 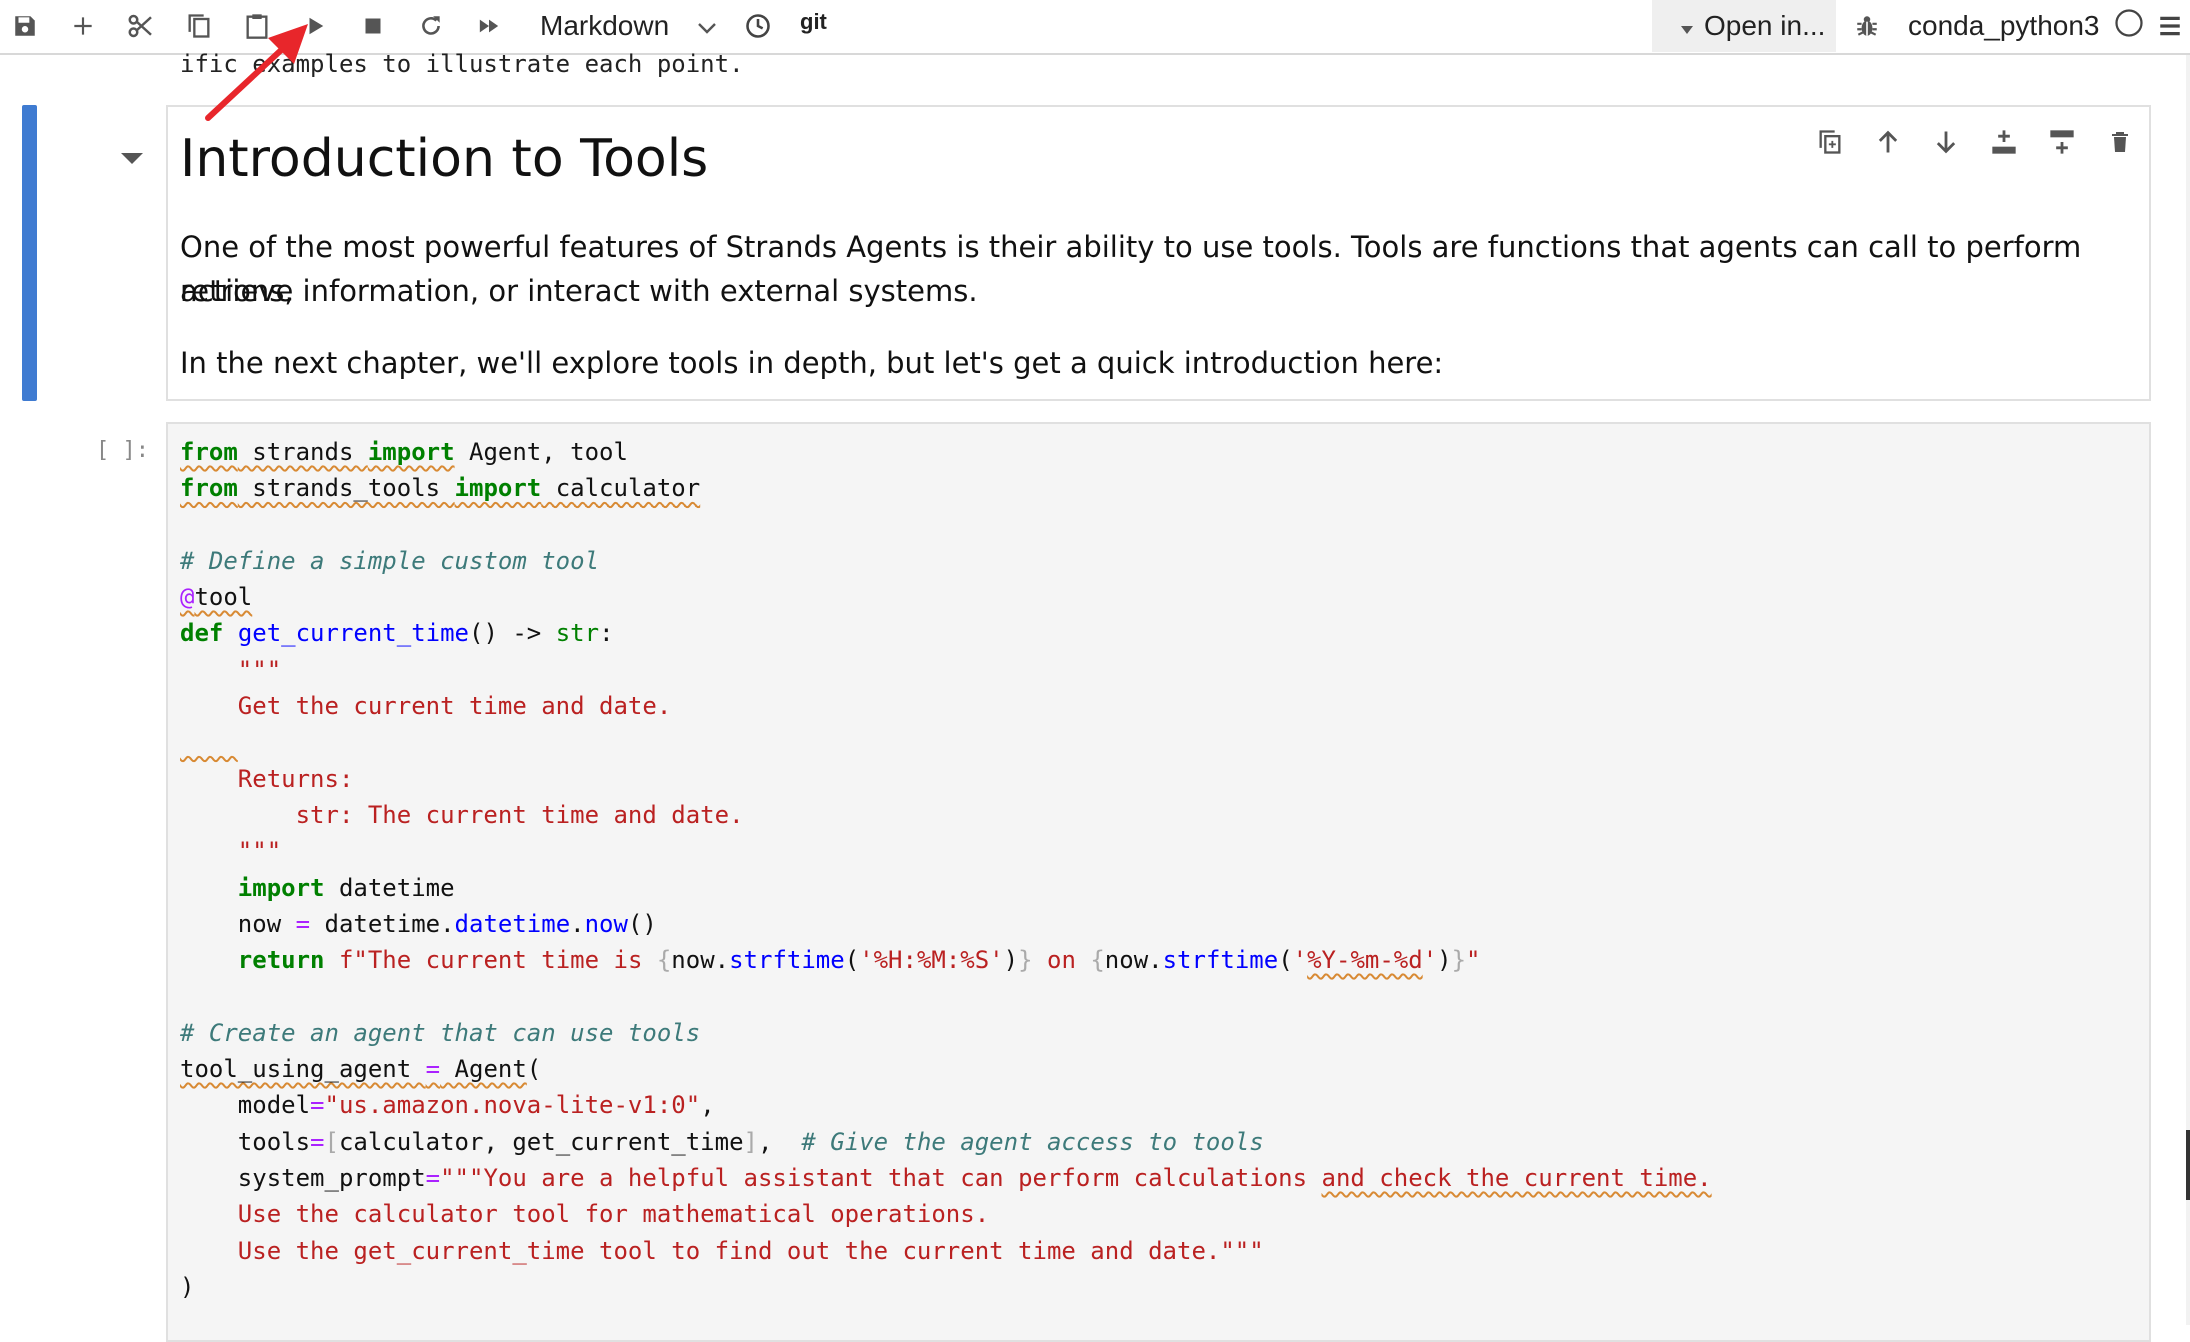 I want to click on scrollbar-thumb, so click(x=2188, y=1165).